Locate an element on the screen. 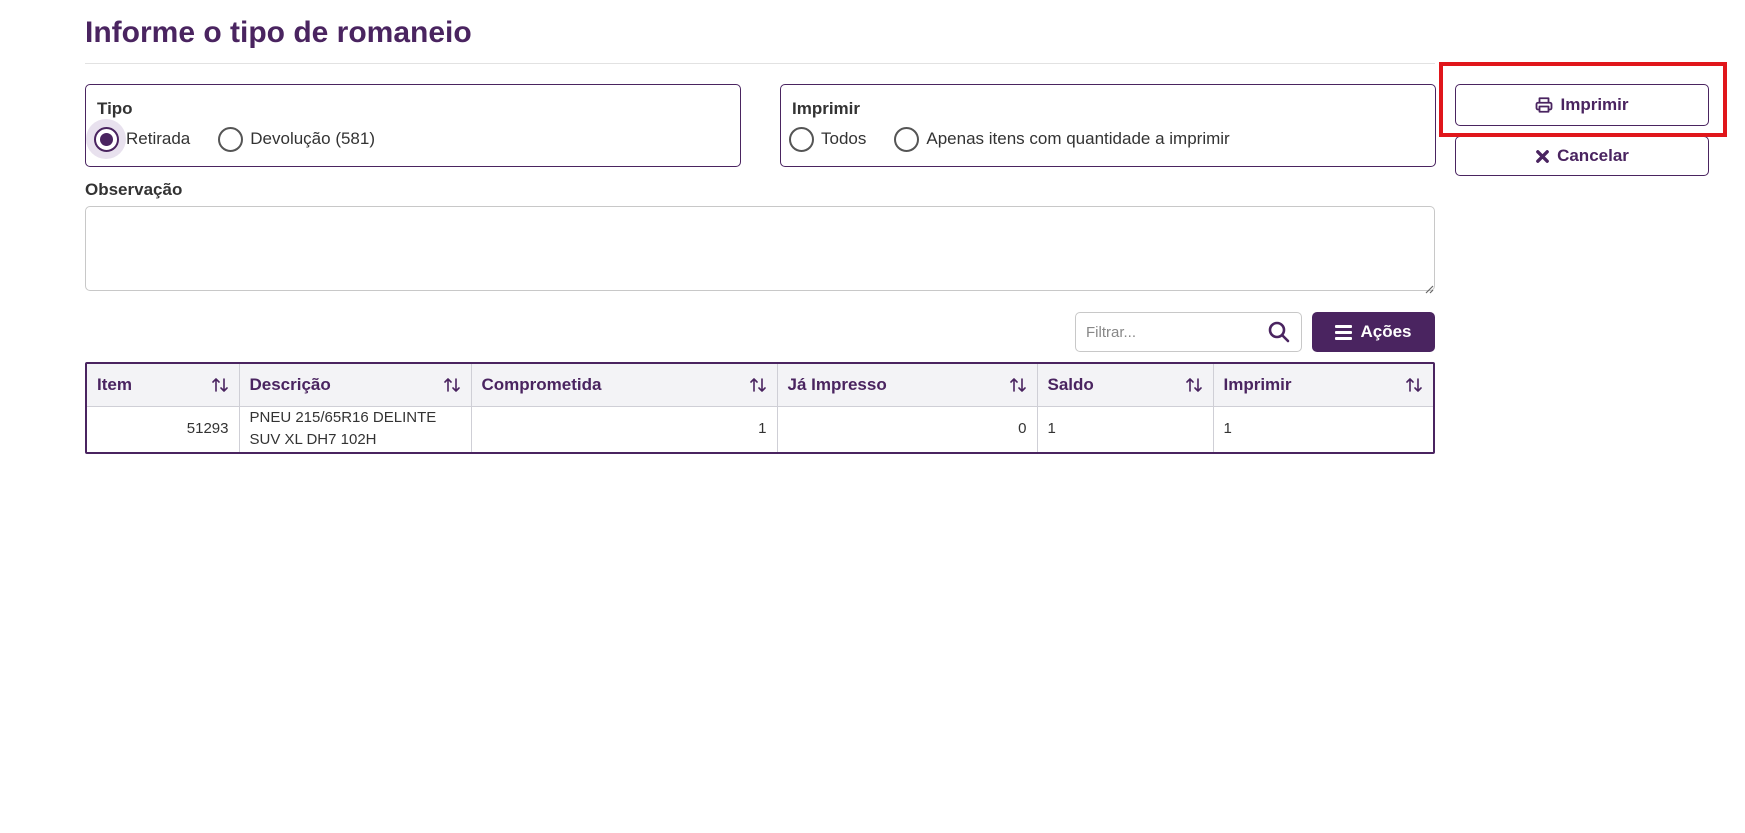  search-icon is located at coordinates (1279, 332).